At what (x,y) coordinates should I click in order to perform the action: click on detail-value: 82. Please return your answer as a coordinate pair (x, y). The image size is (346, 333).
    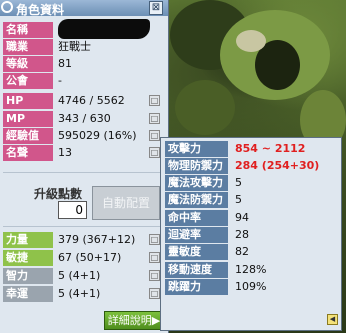
    Looking at the image, I should click on (242, 251).